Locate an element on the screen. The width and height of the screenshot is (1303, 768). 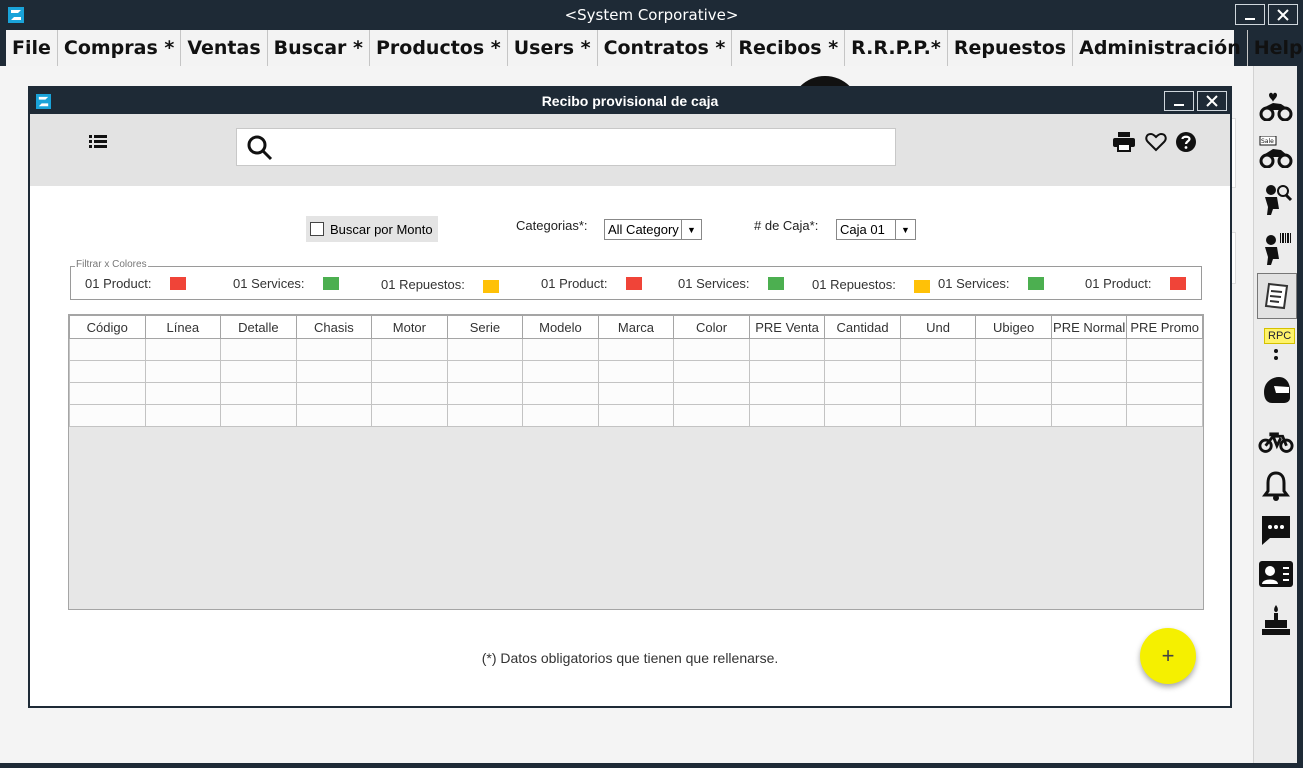
chat-icon is located at coordinates (1276, 530).